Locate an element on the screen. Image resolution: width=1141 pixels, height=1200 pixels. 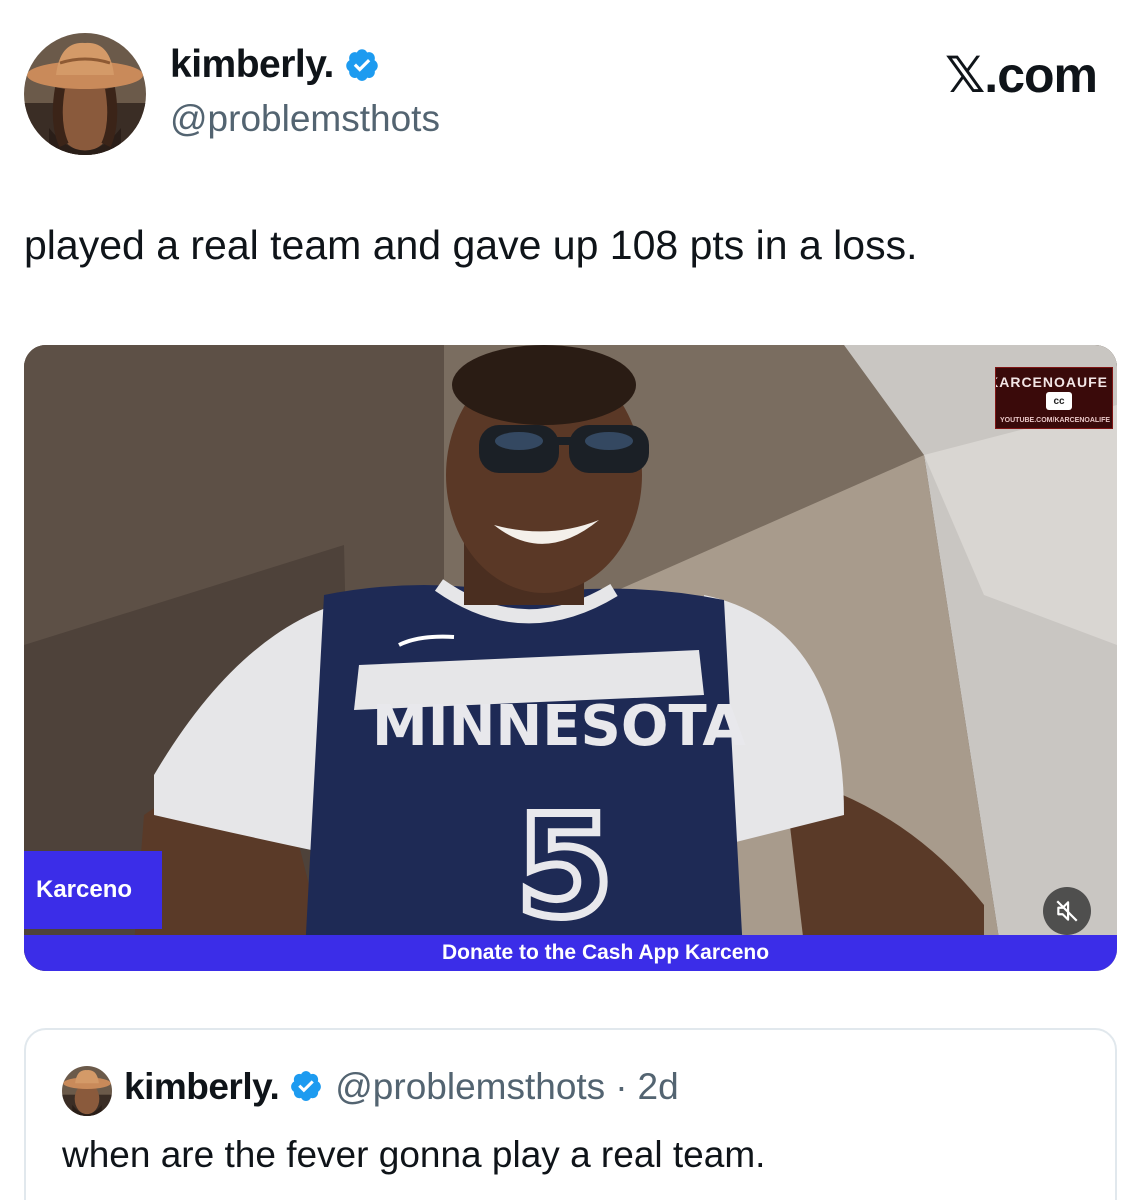
muted-speaker-icon is located at coordinates (1067, 911).